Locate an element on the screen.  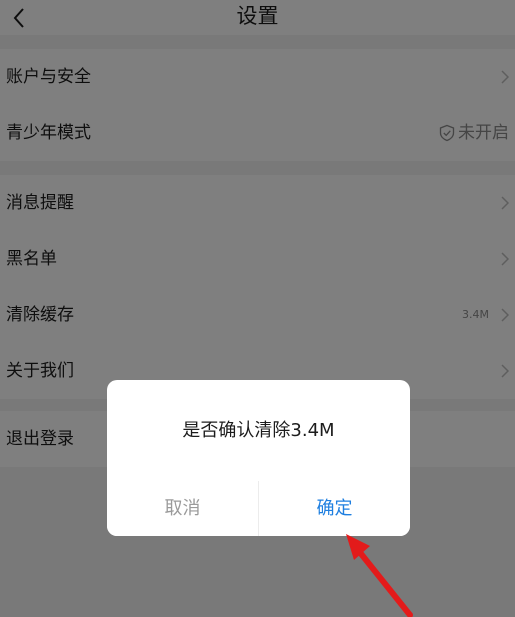
annotation-arrow-icon is located at coordinates (379, 575).